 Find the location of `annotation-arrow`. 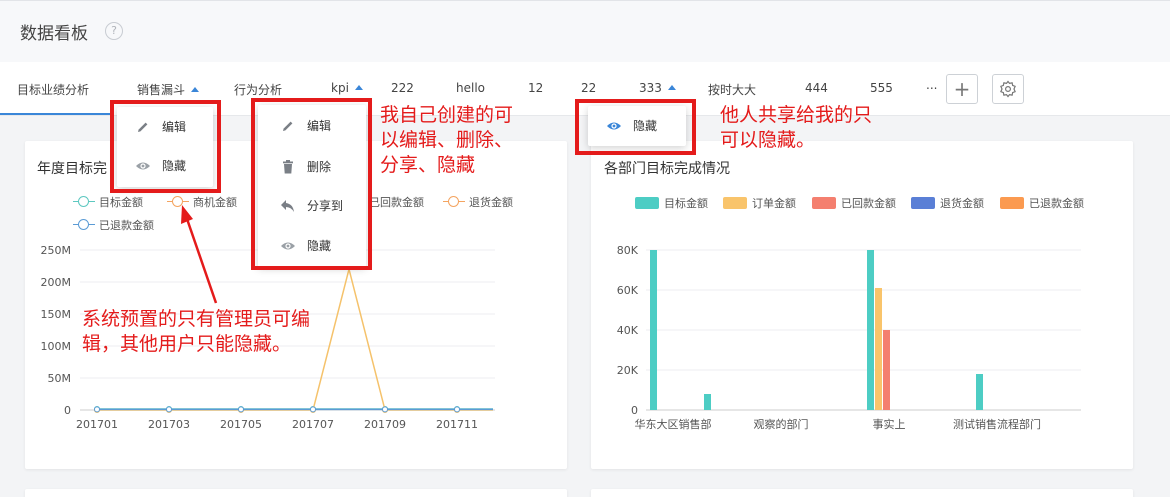

annotation-arrow is located at coordinates (199, 254).